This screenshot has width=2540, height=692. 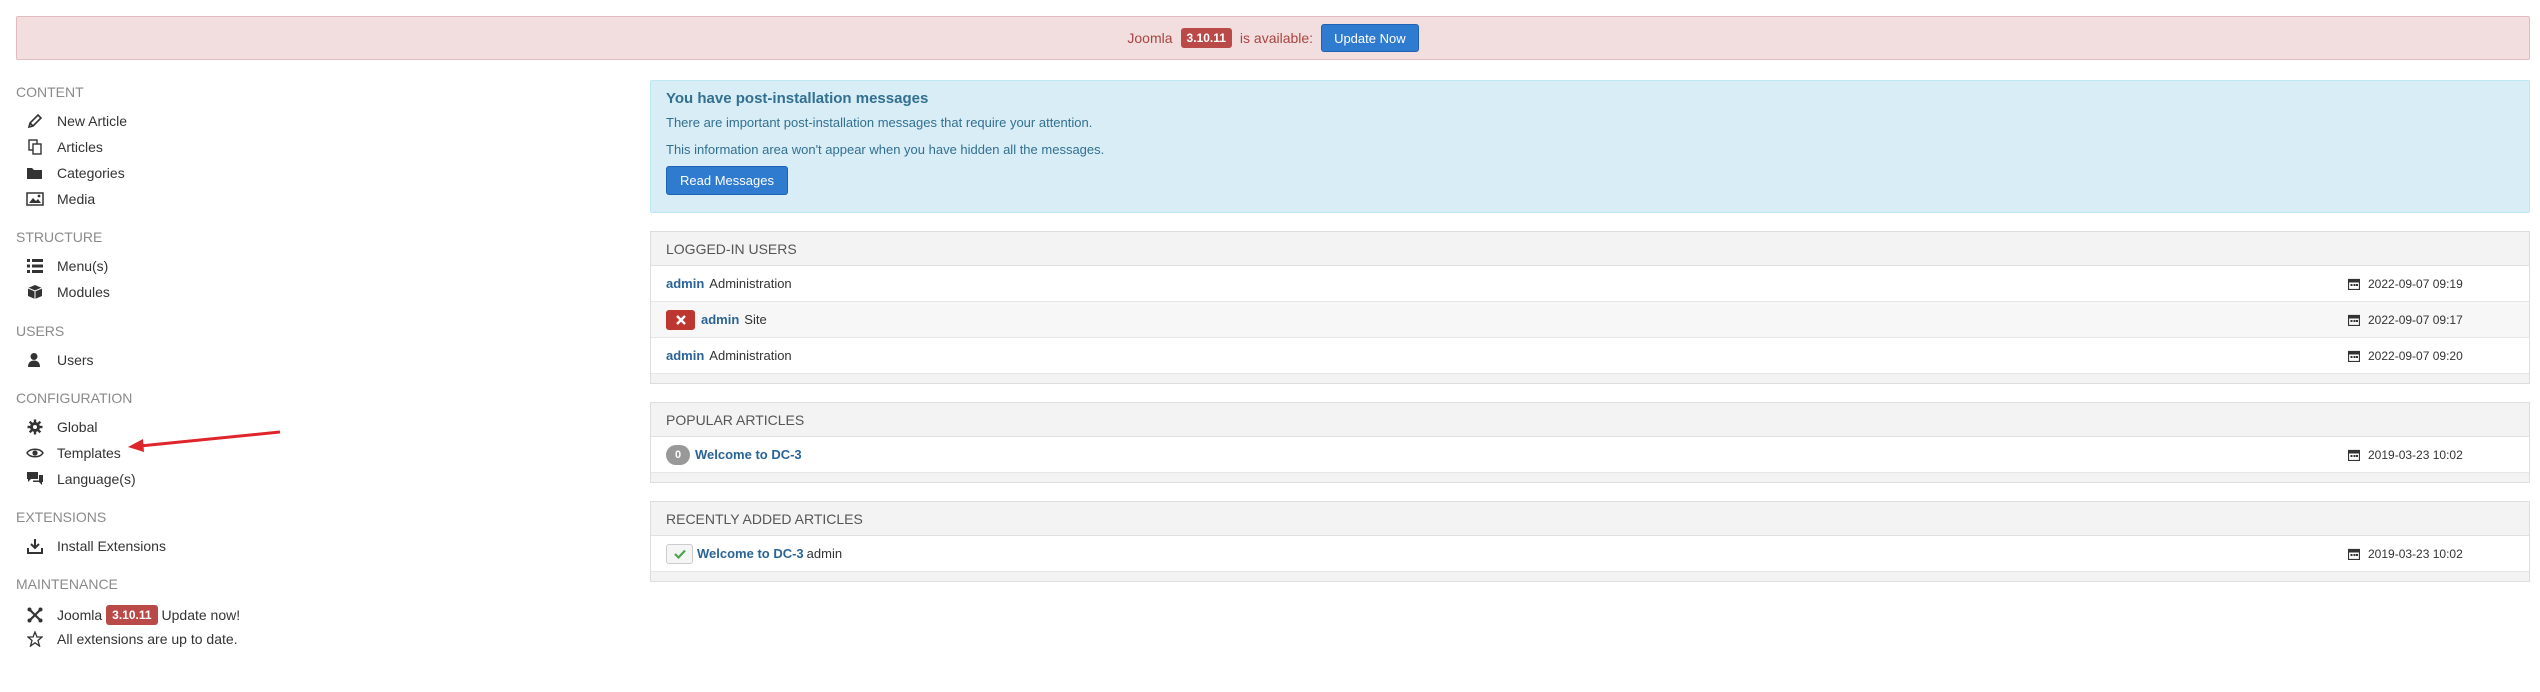 I want to click on section-heading-users: USERS, so click(x=40, y=331).